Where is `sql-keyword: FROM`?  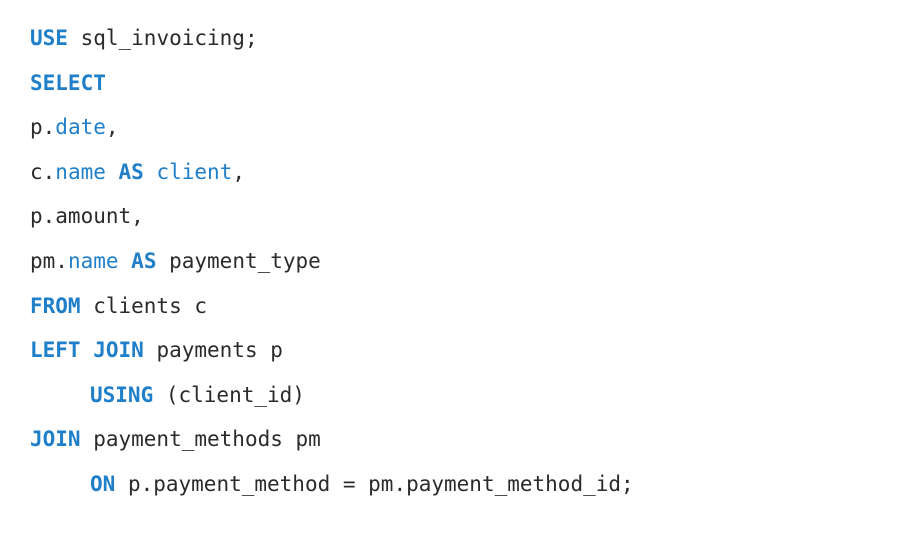 sql-keyword: FROM is located at coordinates (55, 305).